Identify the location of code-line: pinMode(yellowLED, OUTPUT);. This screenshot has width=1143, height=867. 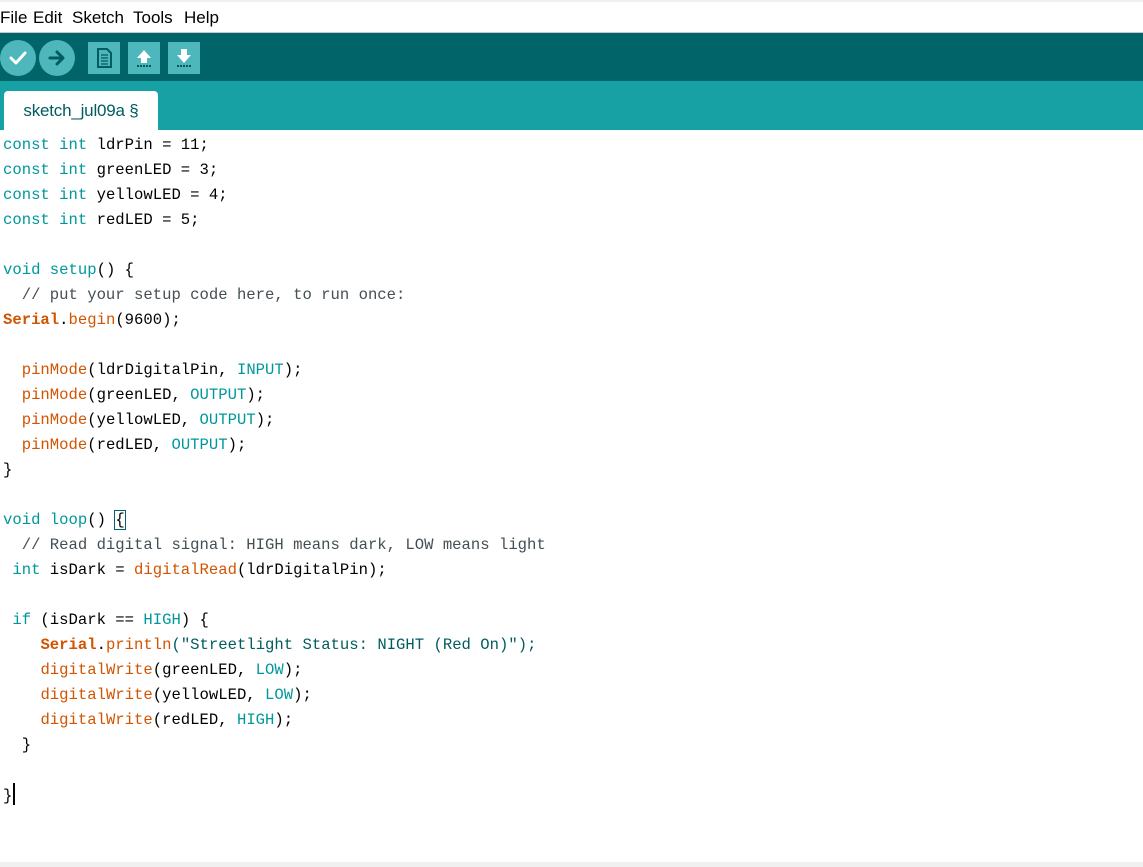
(274, 420).